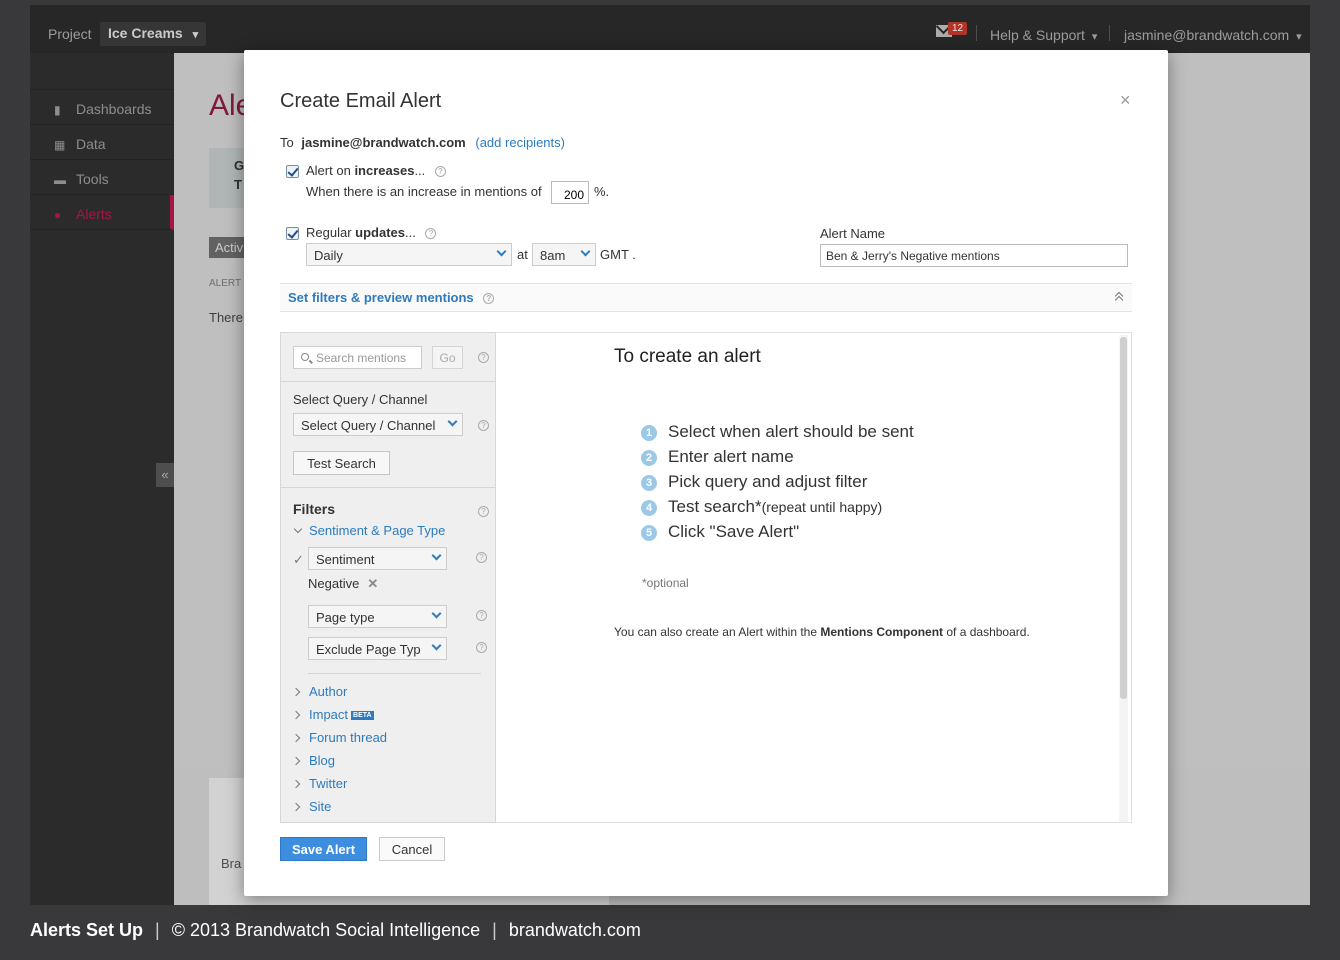  I want to click on filter-site: Site, so click(311, 806).